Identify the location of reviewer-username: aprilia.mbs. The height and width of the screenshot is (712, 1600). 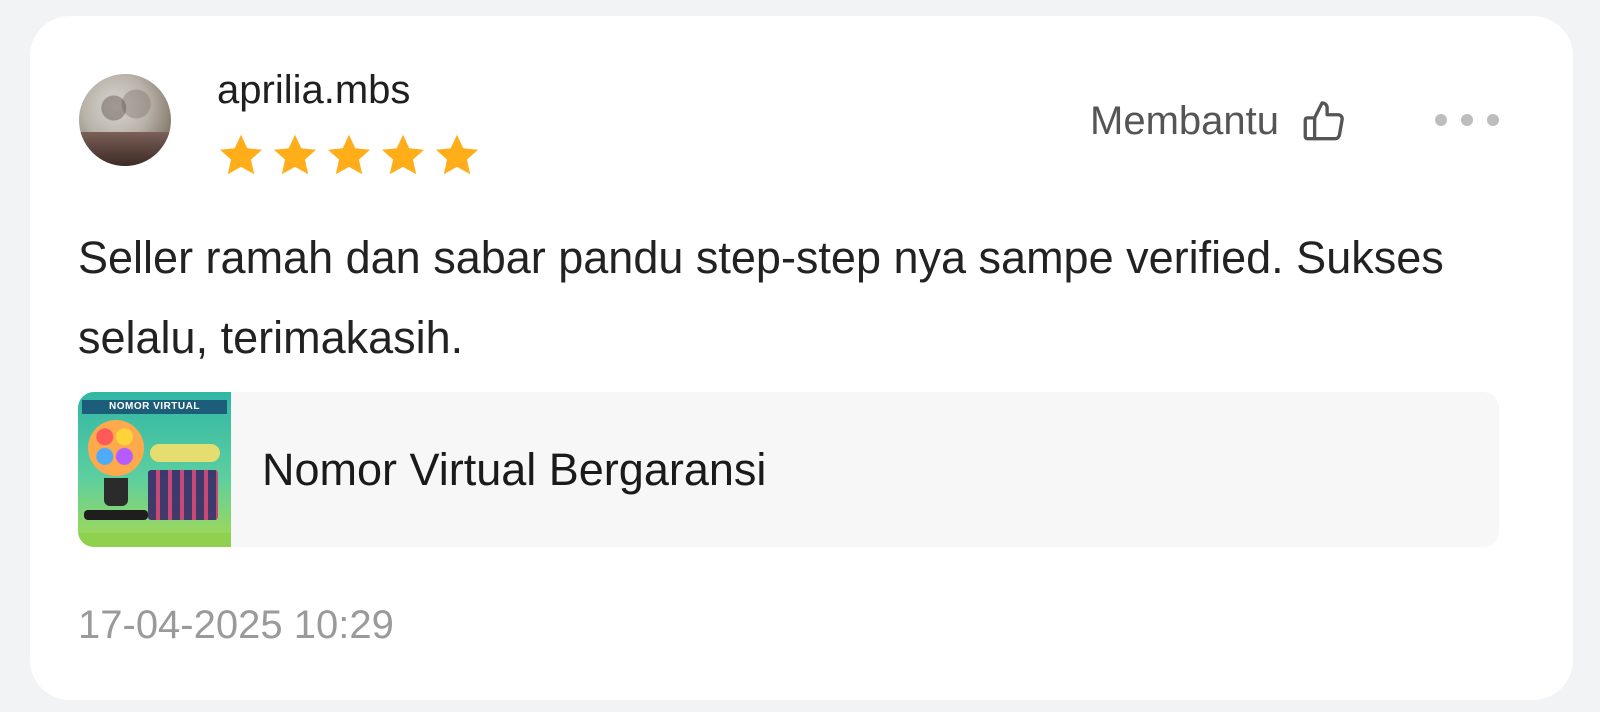
(314, 90).